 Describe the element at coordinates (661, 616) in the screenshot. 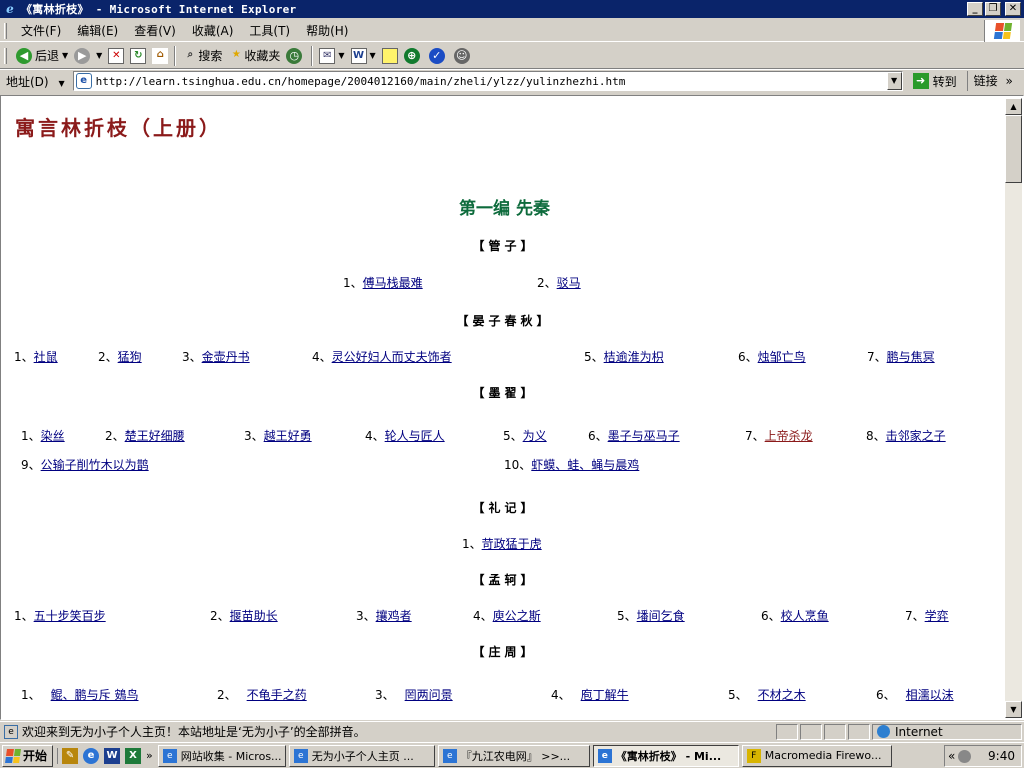

I see `story-link: 墦间乞食` at that location.